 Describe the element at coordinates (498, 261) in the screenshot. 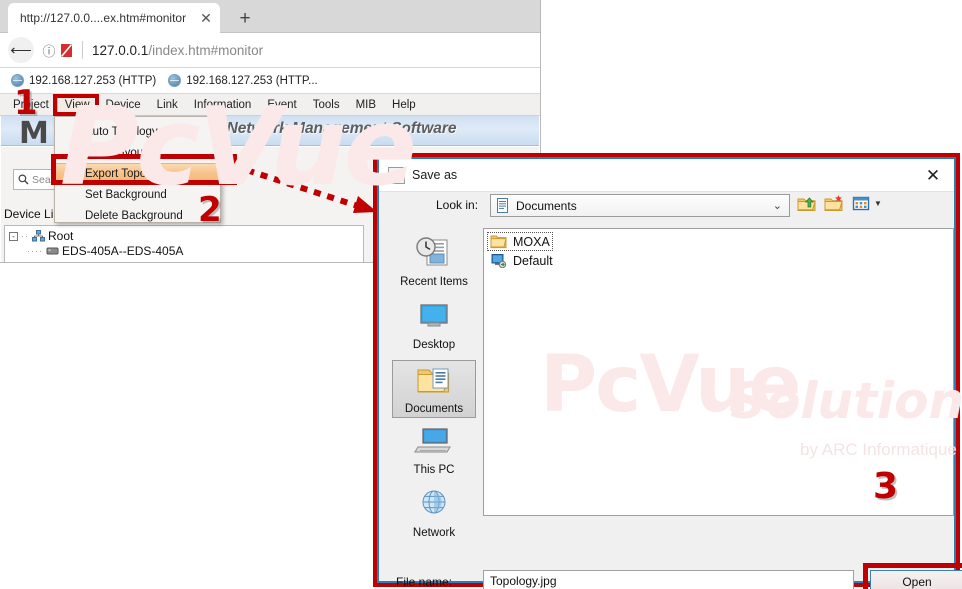

I see `shortcut-icon` at that location.